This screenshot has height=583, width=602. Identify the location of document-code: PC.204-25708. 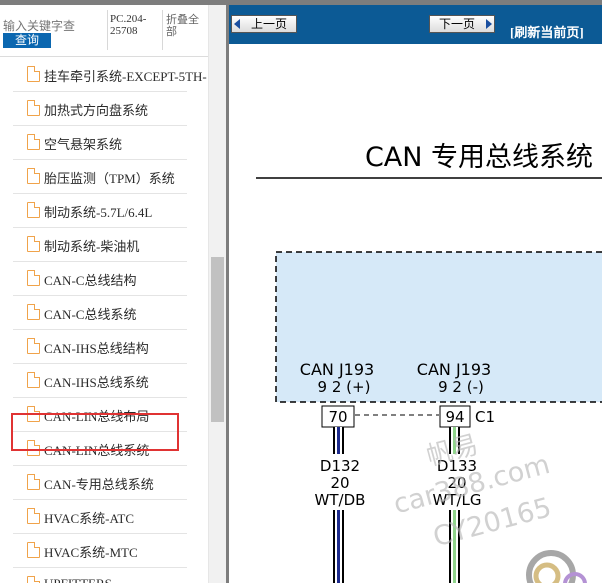
(128, 25).